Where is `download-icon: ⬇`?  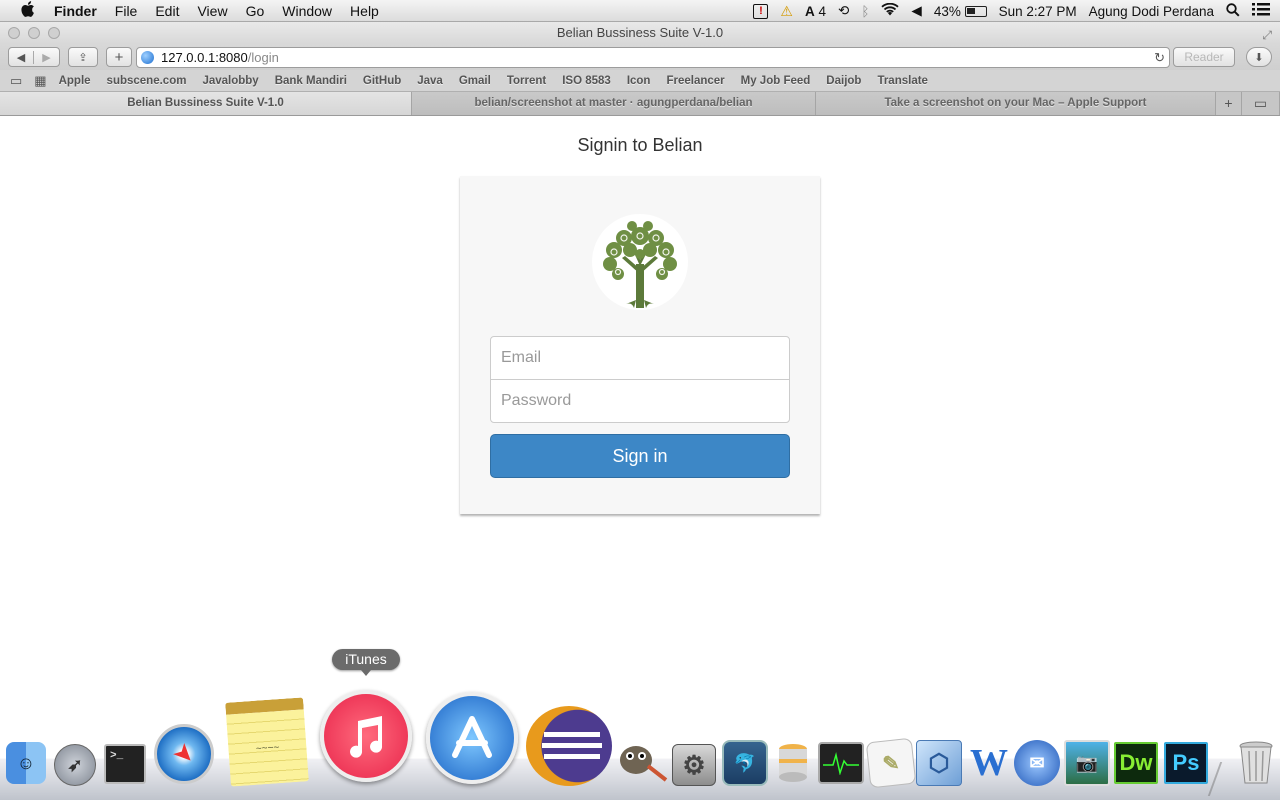
download-icon: ⬇ is located at coordinates (1259, 57).